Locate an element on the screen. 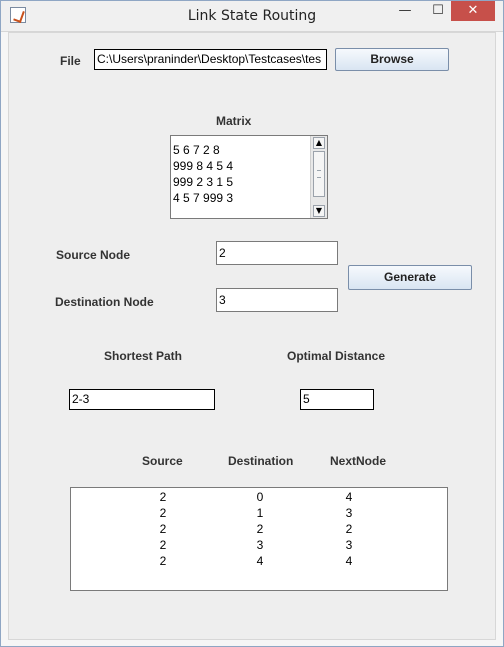 Image resolution: width=504 pixels, height=647 pixels. destination-cell: 1 is located at coordinates (260, 513).